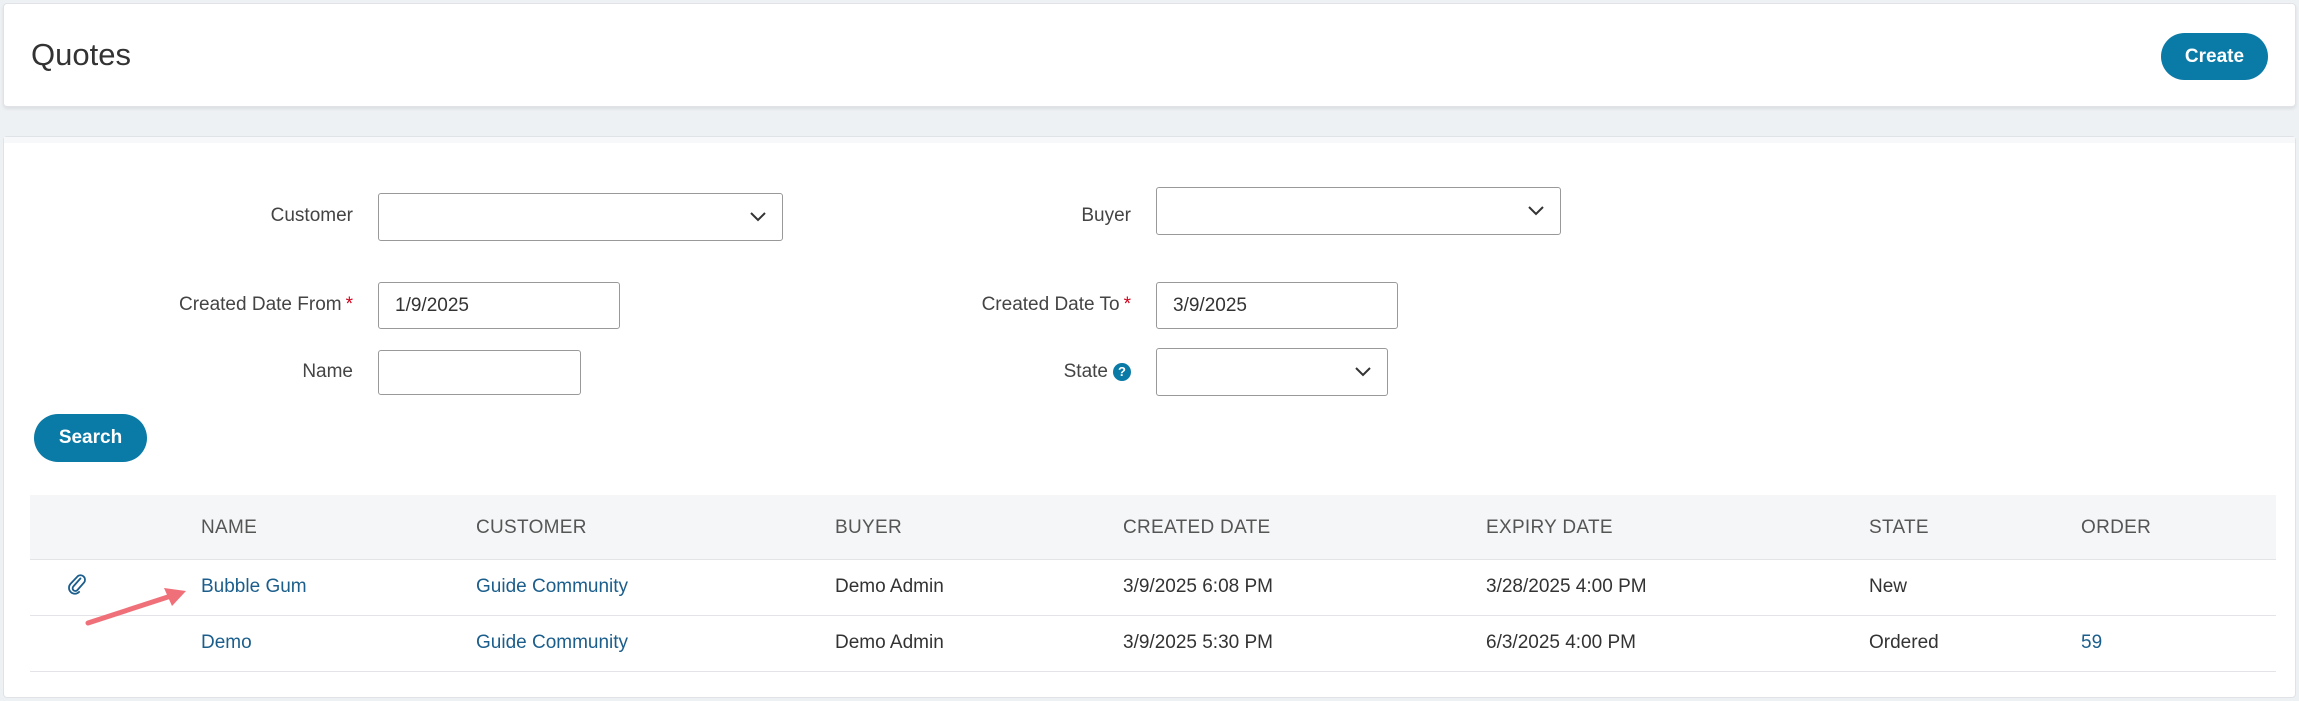 The height and width of the screenshot is (701, 2299). I want to click on page-title: Quotes, so click(81, 54).